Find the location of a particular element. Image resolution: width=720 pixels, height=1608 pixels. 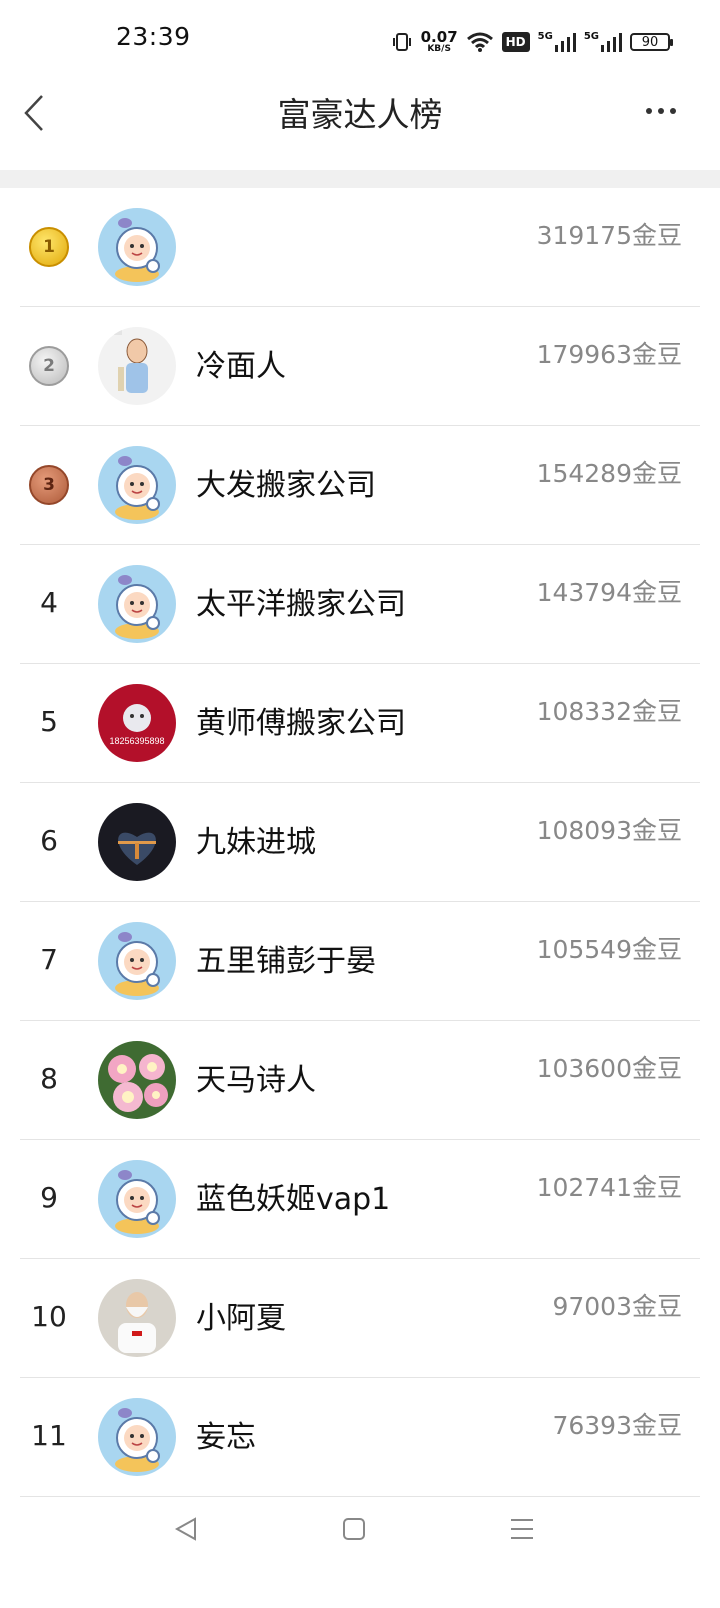

silver-medal-icon: 2 is located at coordinates (49, 366).